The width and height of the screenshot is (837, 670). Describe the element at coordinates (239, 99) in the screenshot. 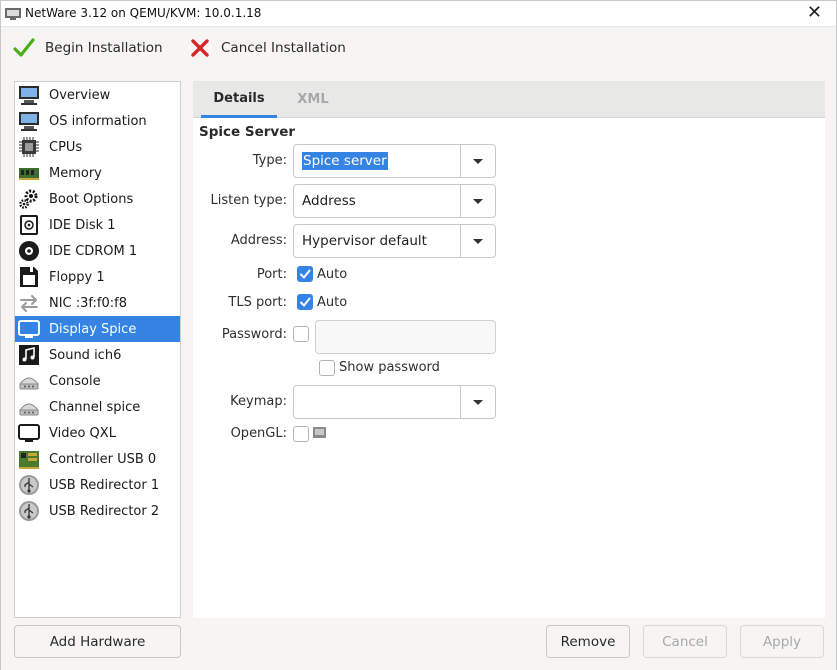

I see `tab-details: Details` at that location.